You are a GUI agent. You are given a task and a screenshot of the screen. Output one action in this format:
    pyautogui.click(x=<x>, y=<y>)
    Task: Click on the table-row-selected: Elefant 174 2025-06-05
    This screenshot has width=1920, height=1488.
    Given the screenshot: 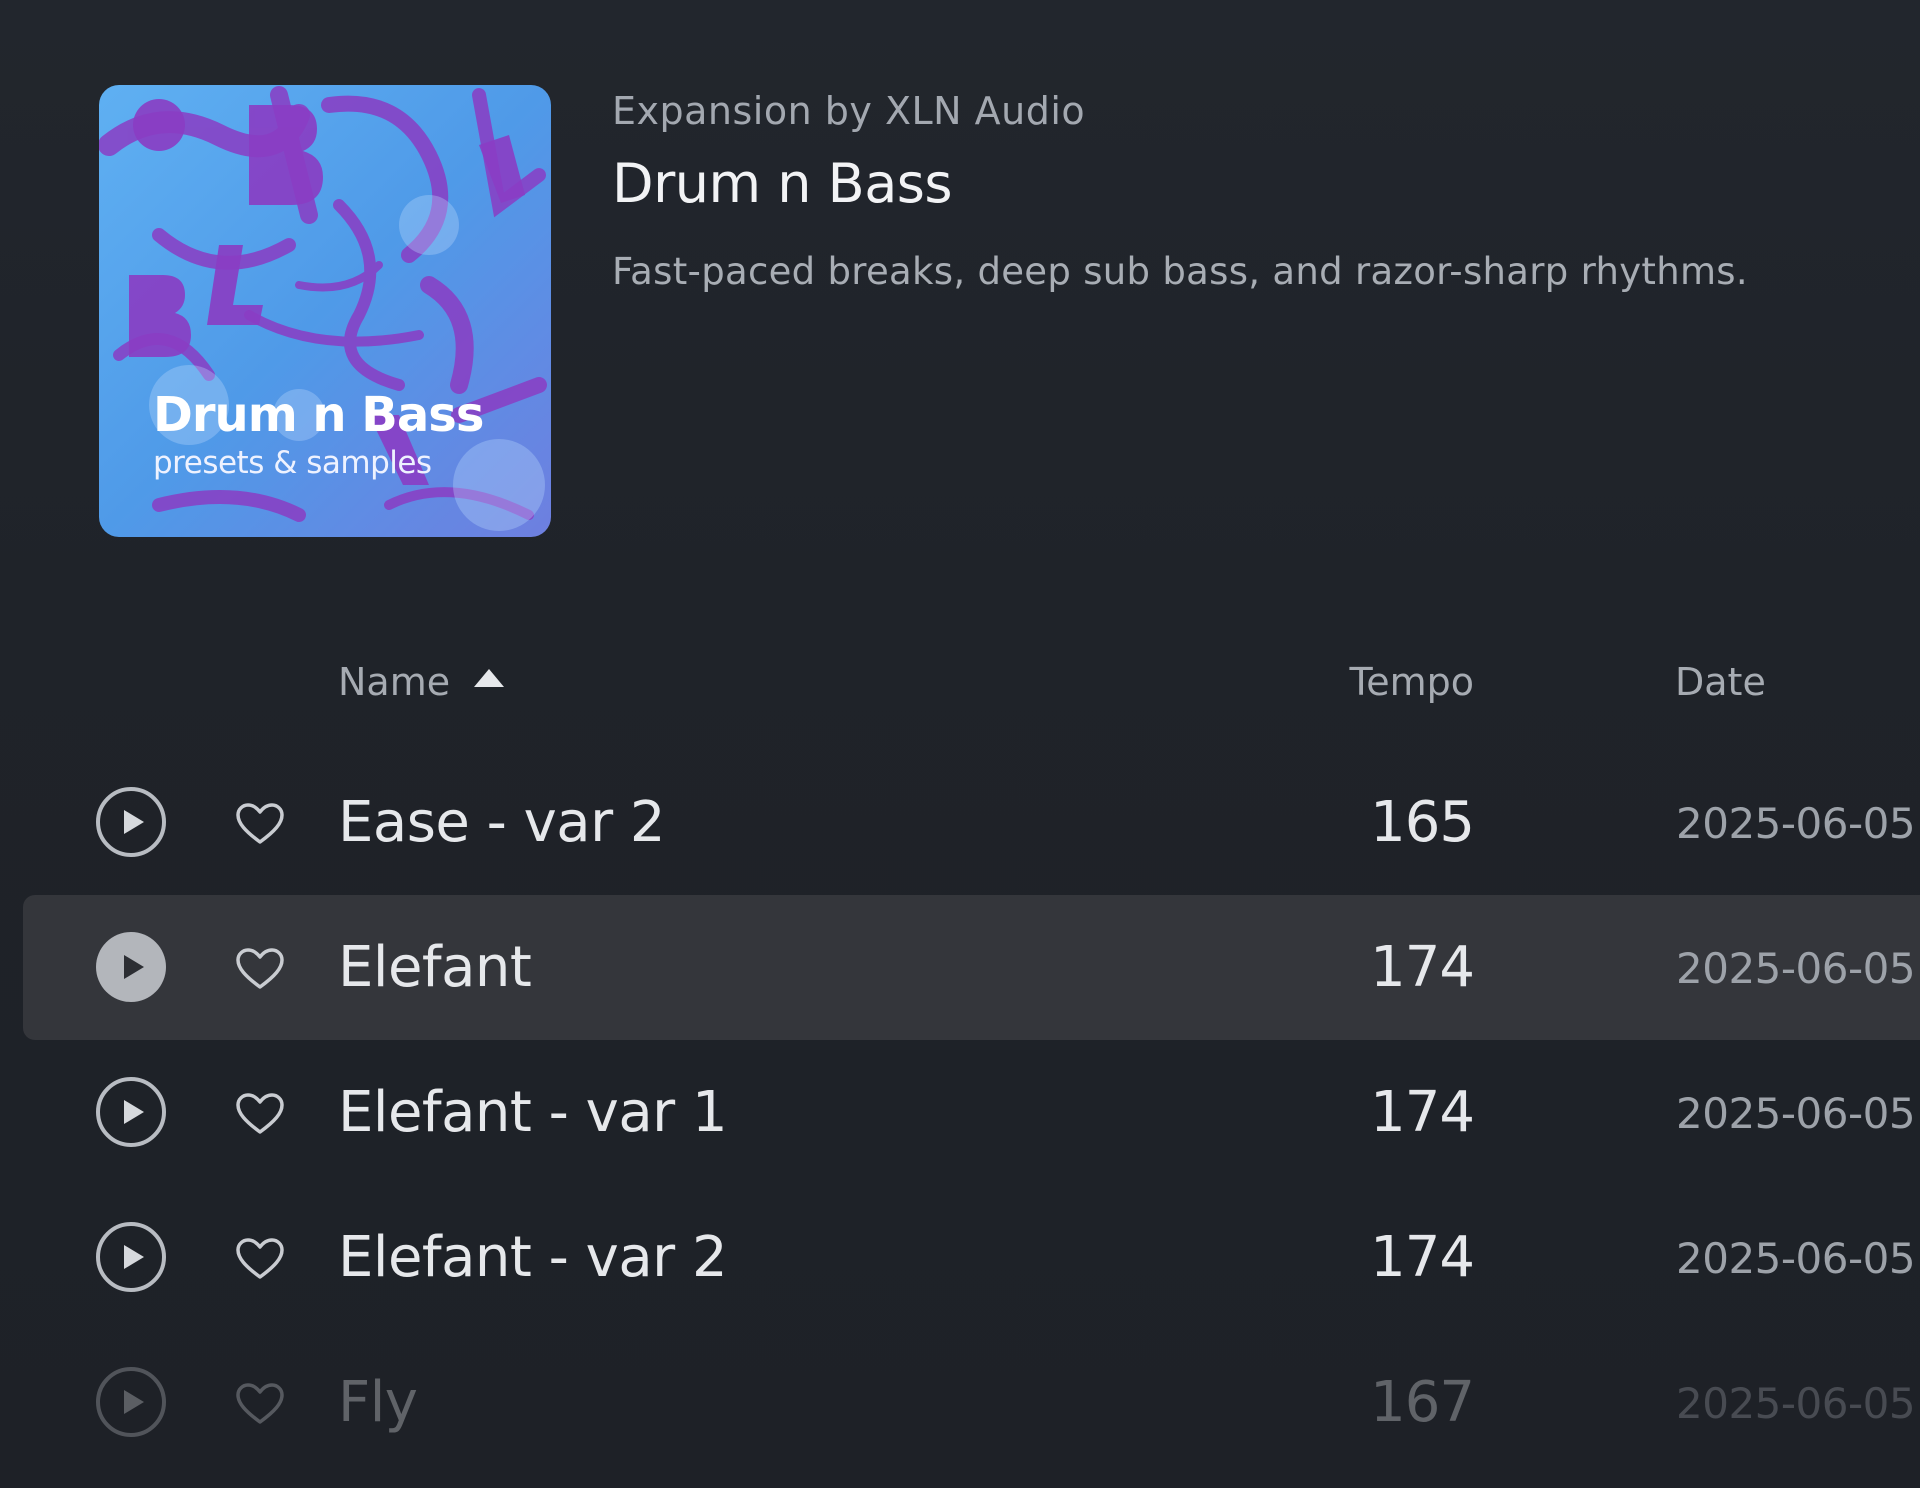 What is the action you would take?
    pyautogui.click(x=971, y=967)
    